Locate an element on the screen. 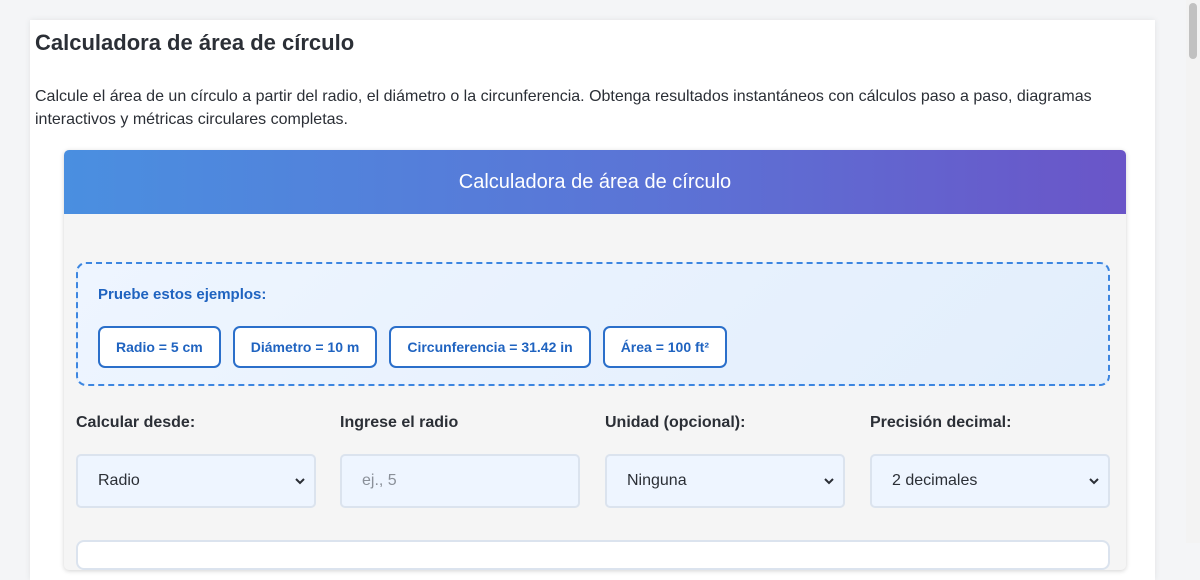 Image resolution: width=1200 pixels, height=580 pixels. unit-field: Unidad (opcional): Ninguna is located at coordinates (725, 461).